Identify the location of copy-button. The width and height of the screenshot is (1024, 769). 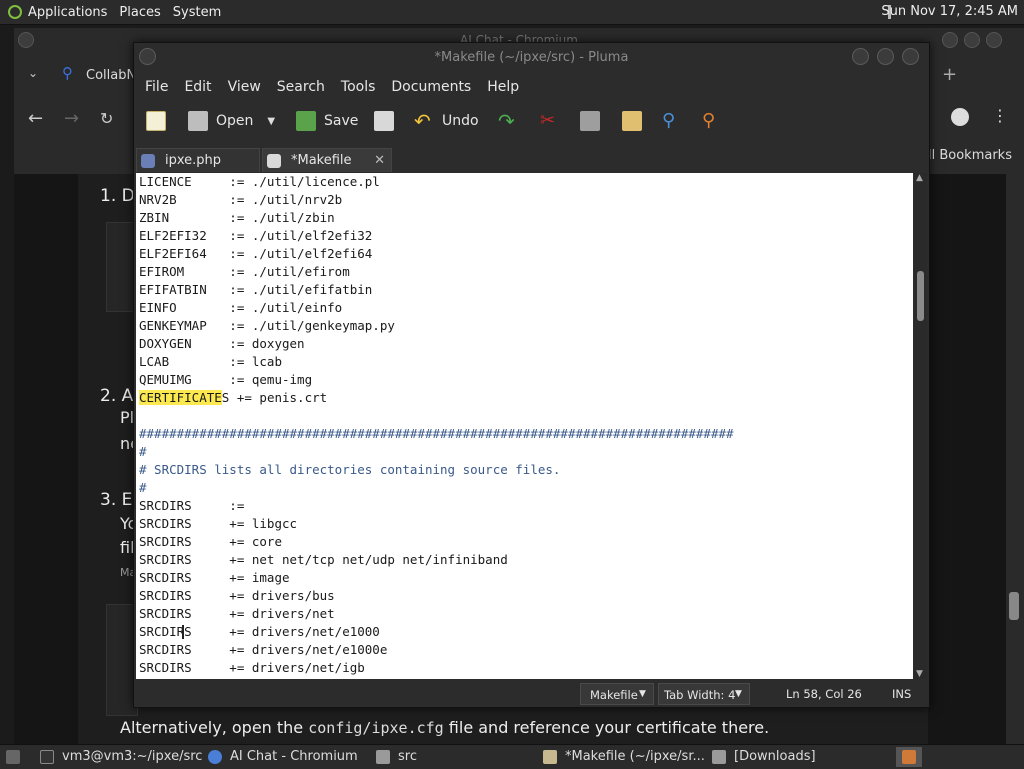
(594, 121).